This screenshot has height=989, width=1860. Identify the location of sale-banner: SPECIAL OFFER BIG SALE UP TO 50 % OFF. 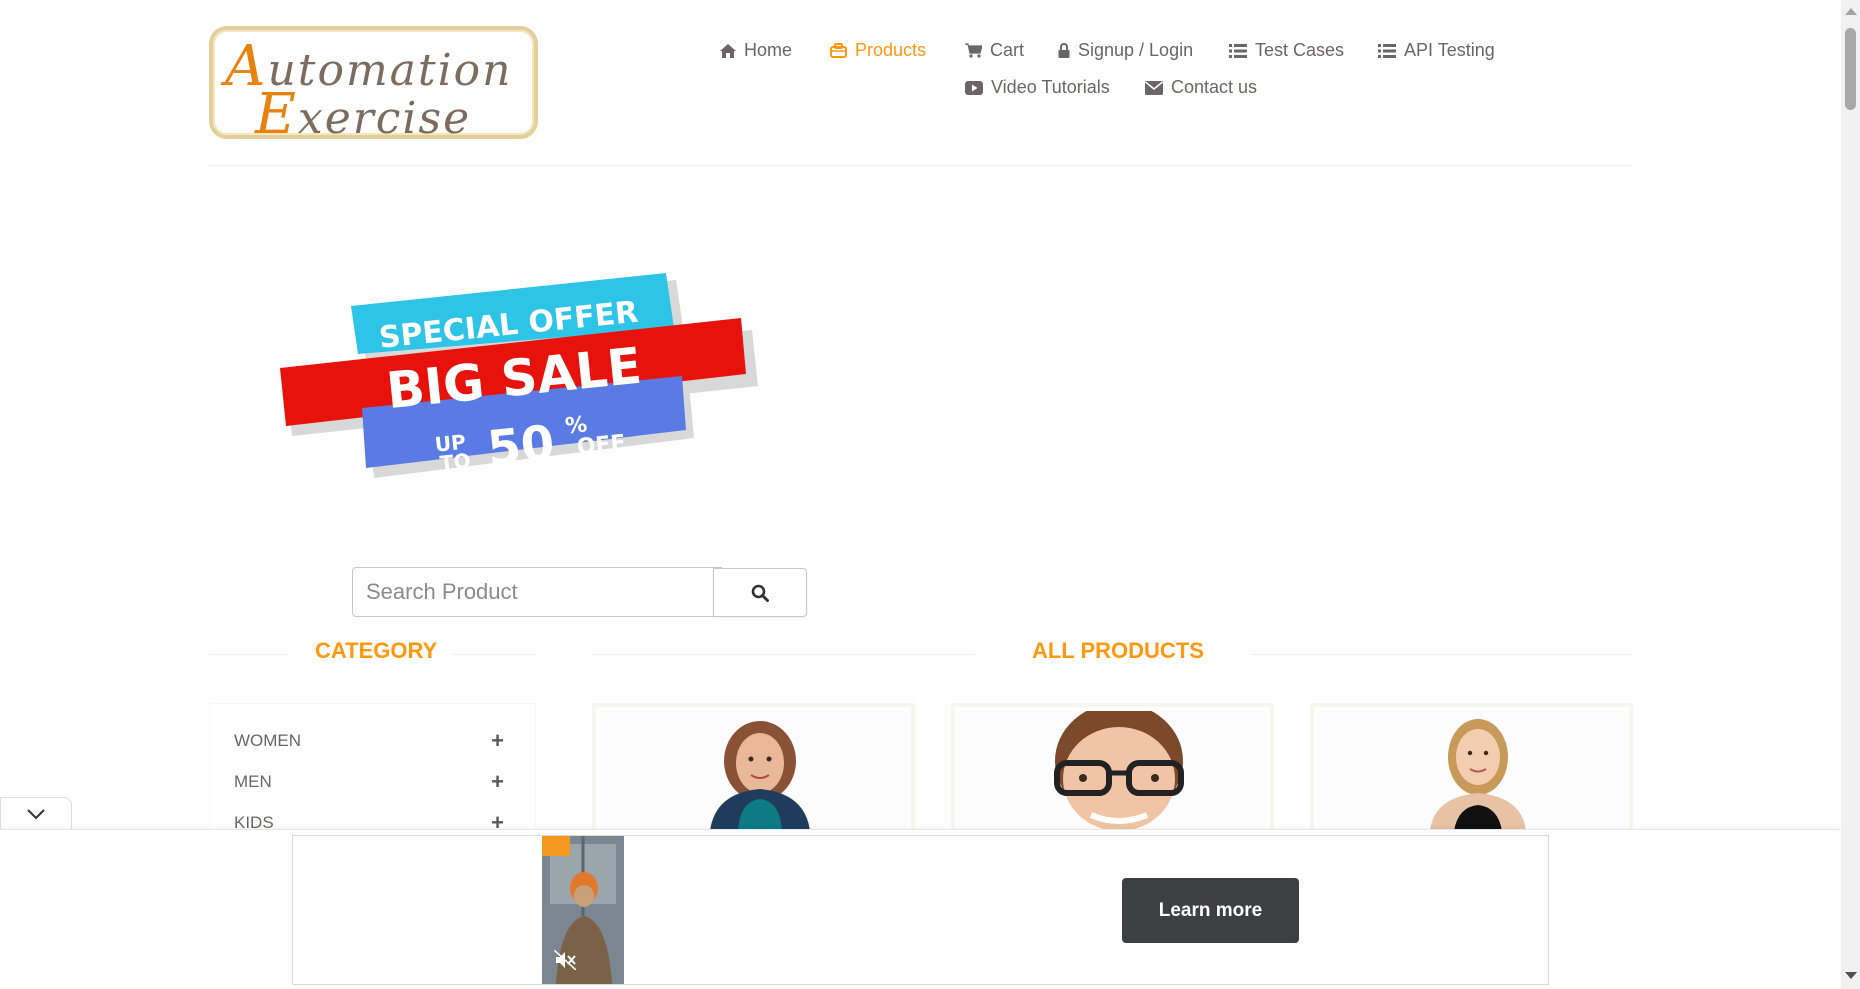
(519, 375).